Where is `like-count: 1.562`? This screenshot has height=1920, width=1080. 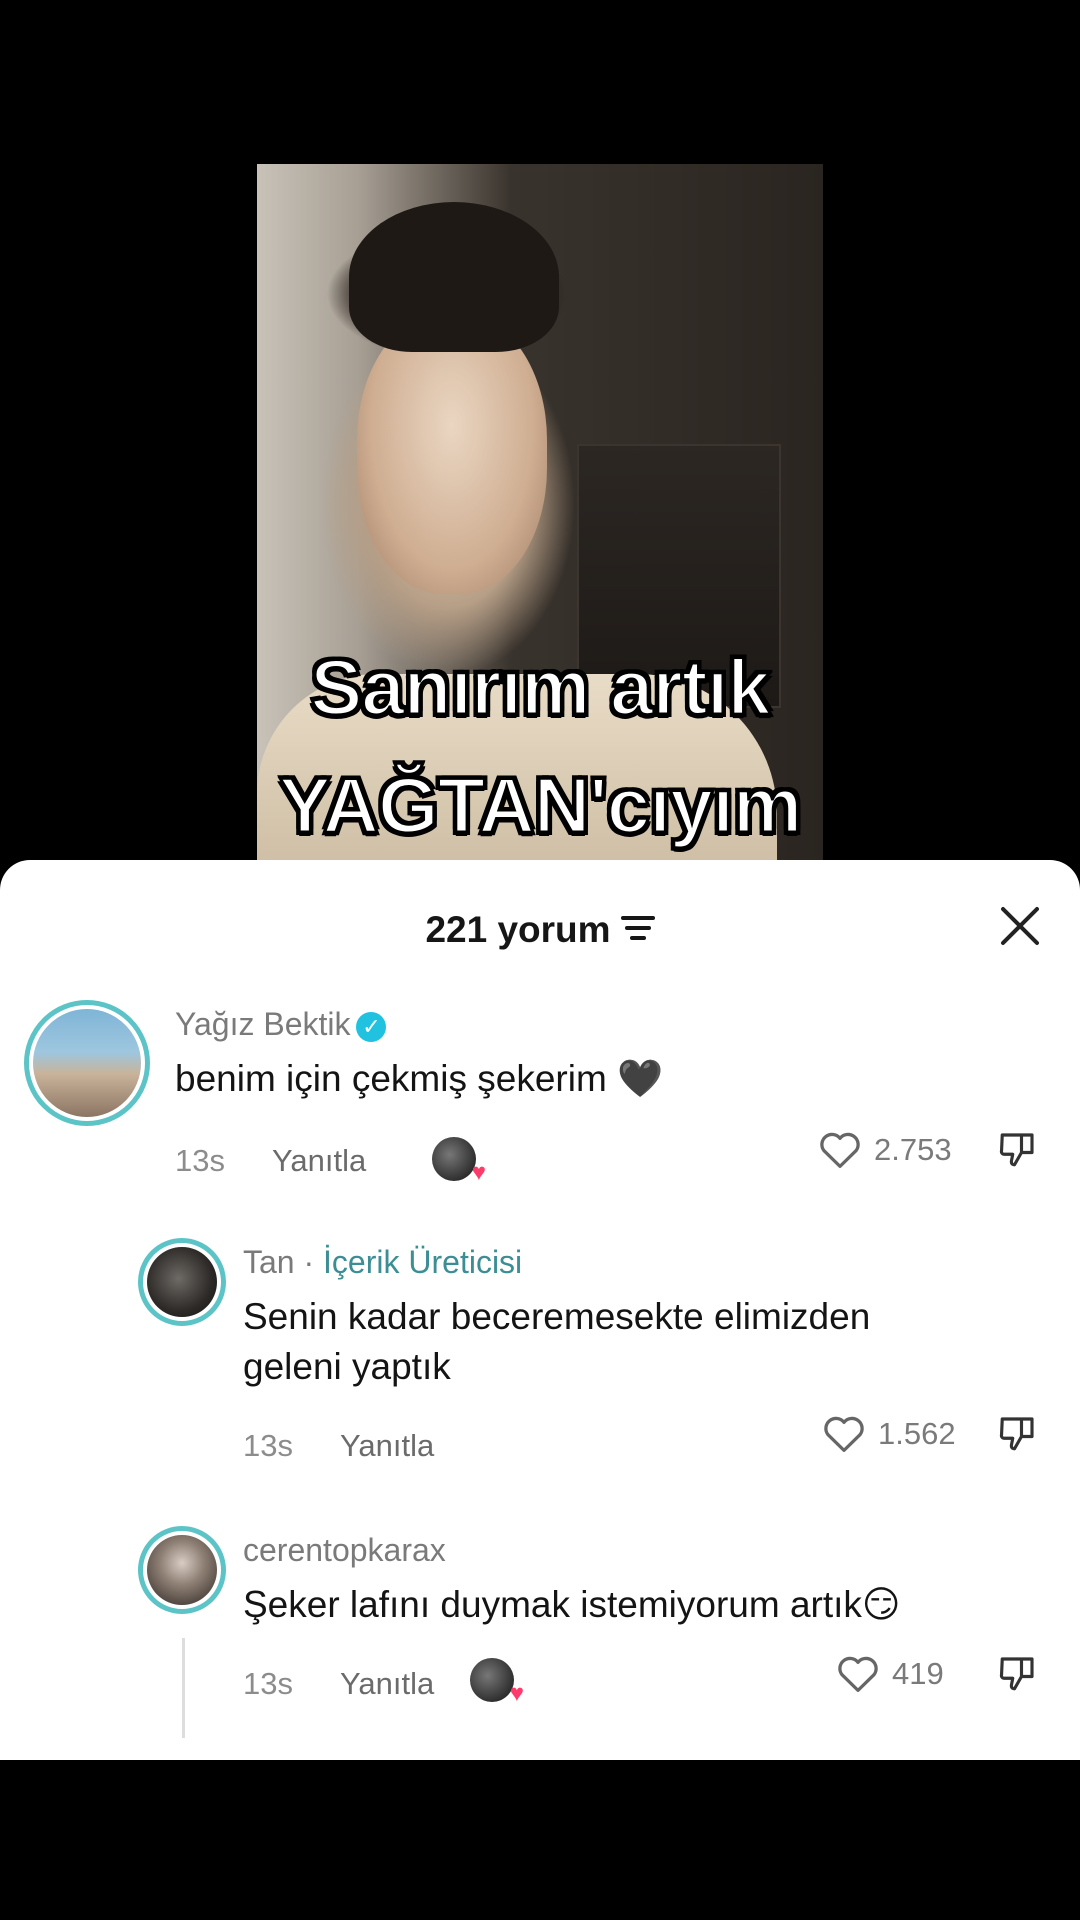 like-count: 1.562 is located at coordinates (917, 1433).